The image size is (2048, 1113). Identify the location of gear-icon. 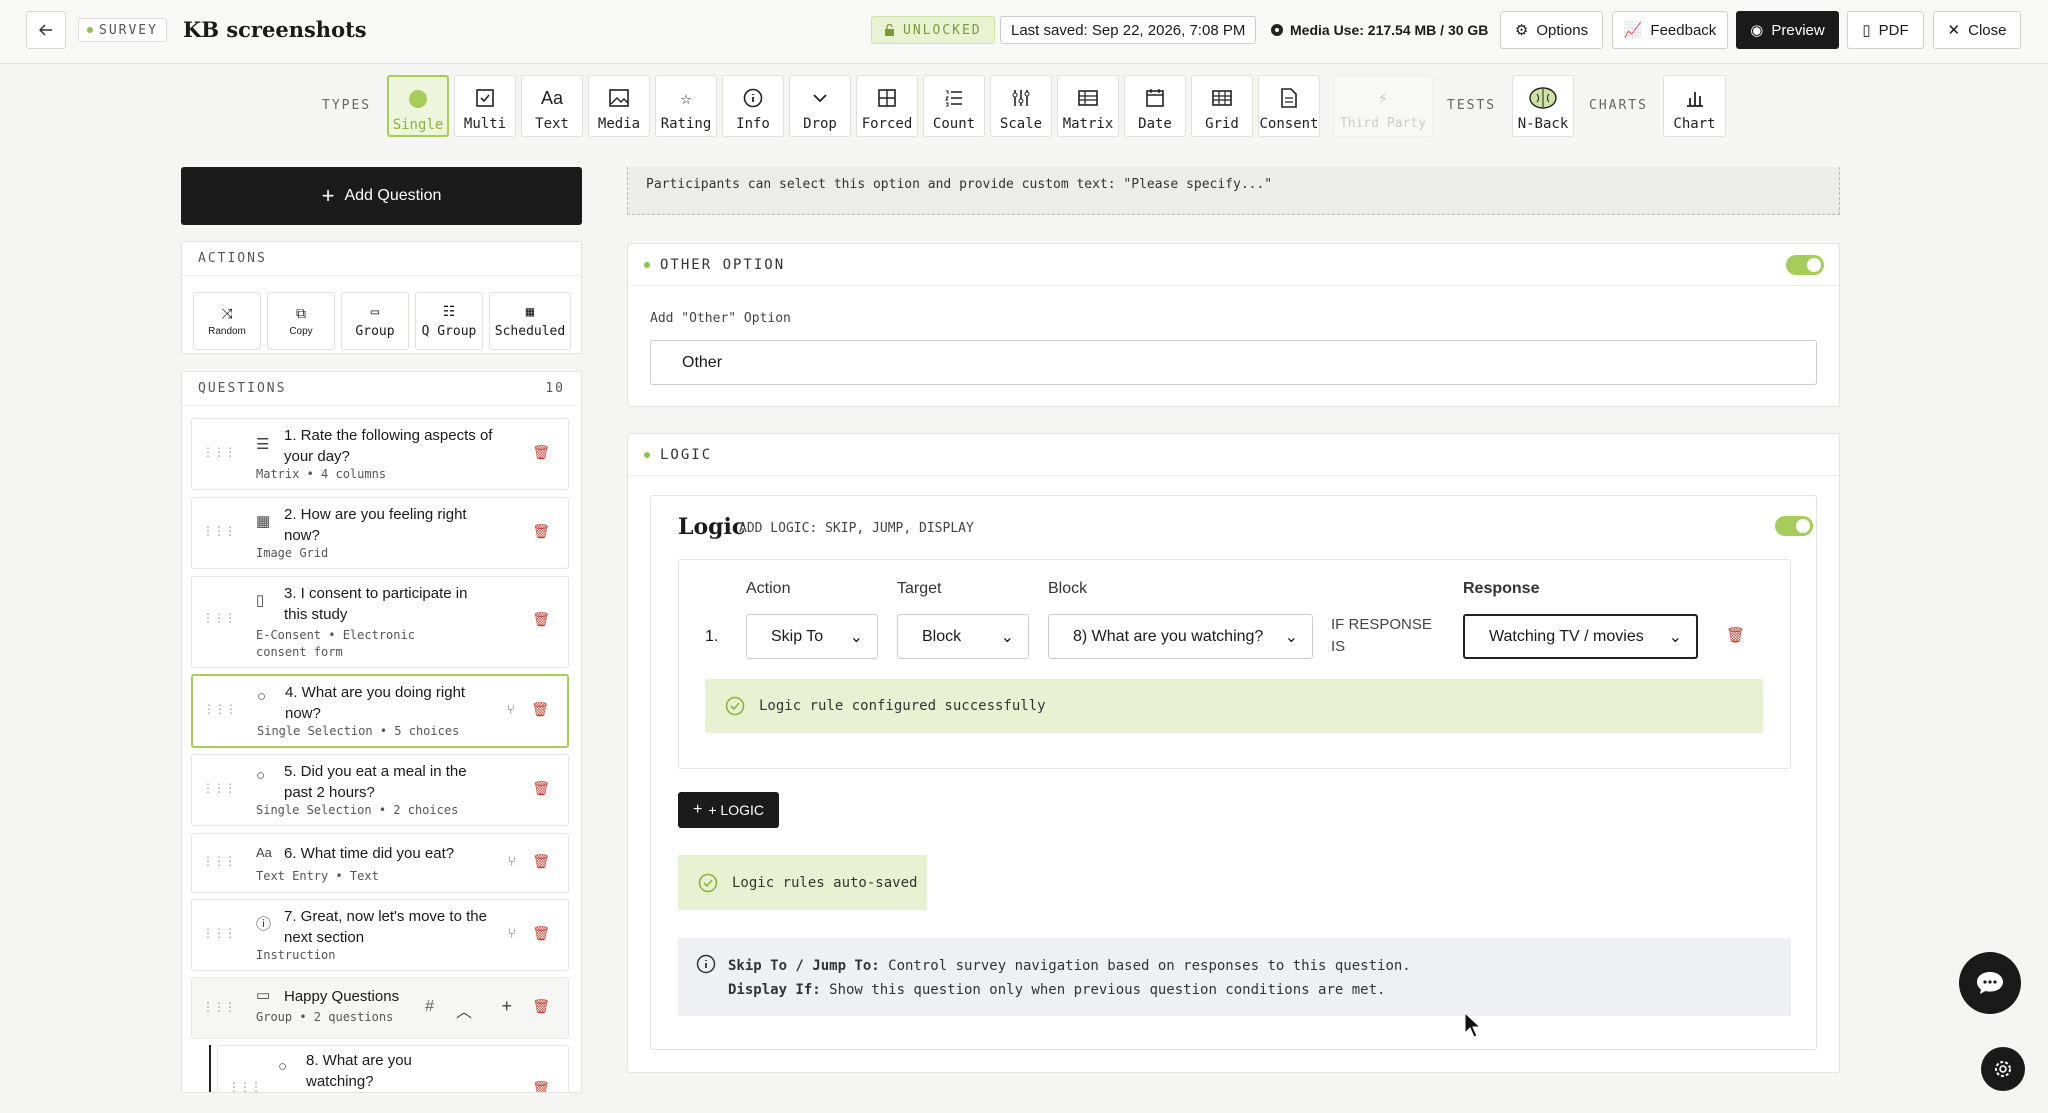
(2003, 1069).